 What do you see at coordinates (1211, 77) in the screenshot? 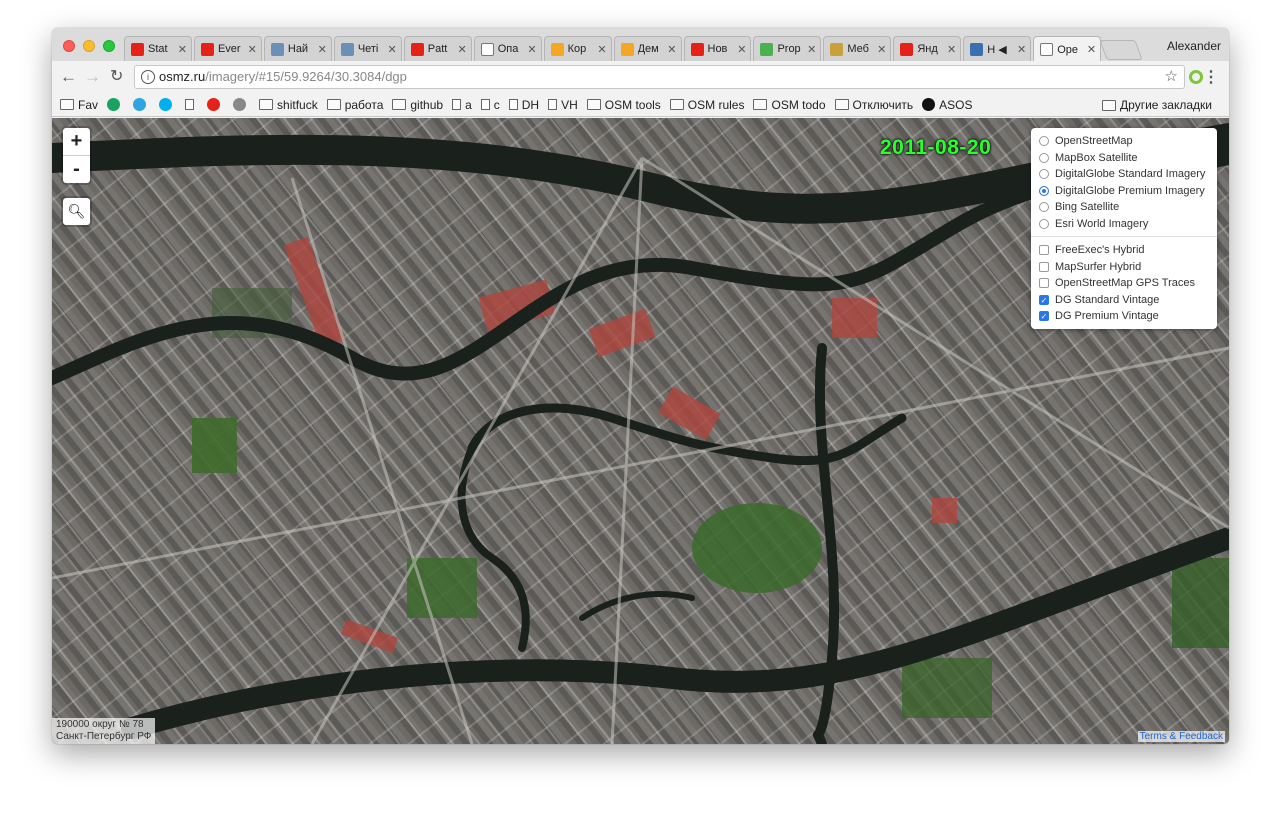
I see `menu-icon: ⋮` at bounding box center [1211, 77].